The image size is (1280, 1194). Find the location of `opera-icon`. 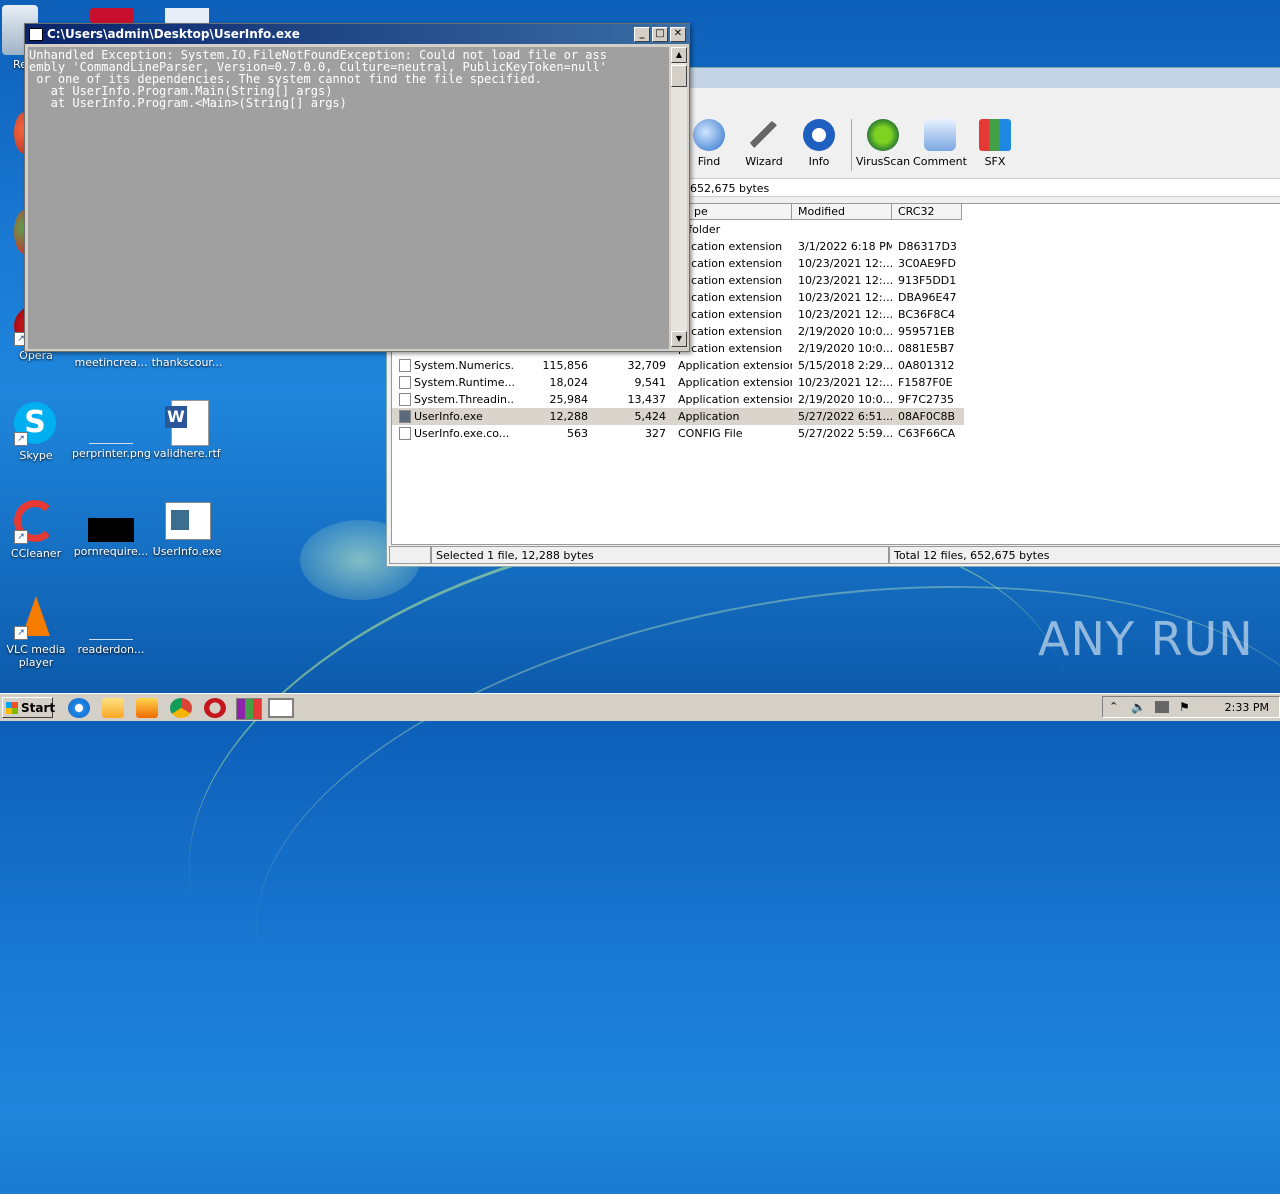

opera-icon is located at coordinates (215, 708).